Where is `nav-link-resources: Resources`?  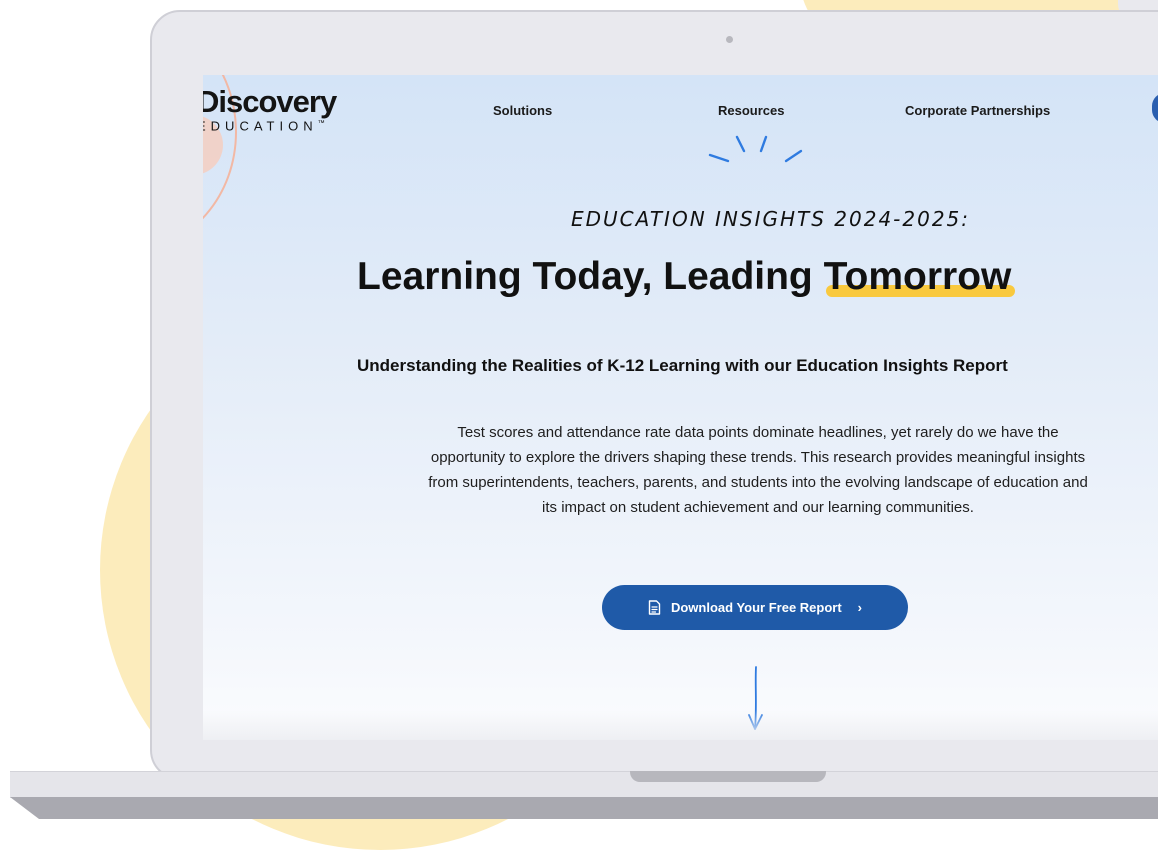
nav-link-resources: Resources is located at coordinates (751, 110).